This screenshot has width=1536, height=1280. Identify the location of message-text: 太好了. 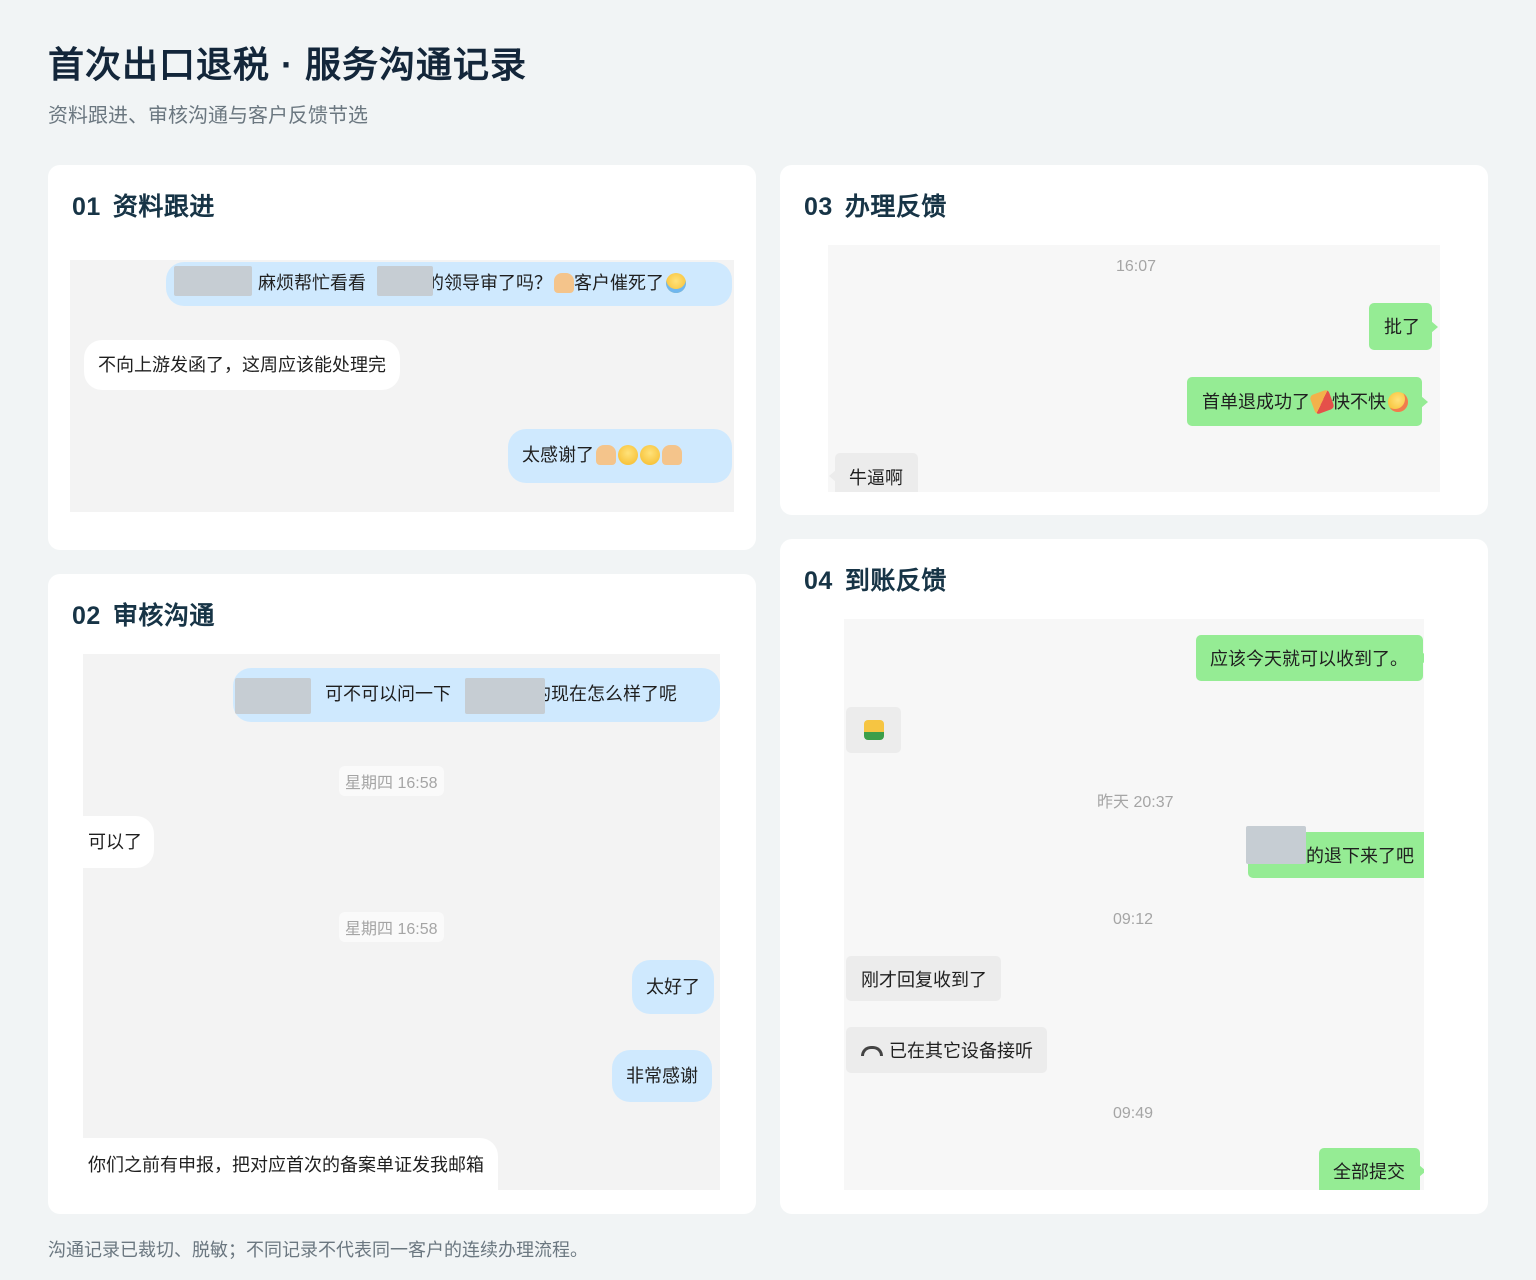
(673, 987).